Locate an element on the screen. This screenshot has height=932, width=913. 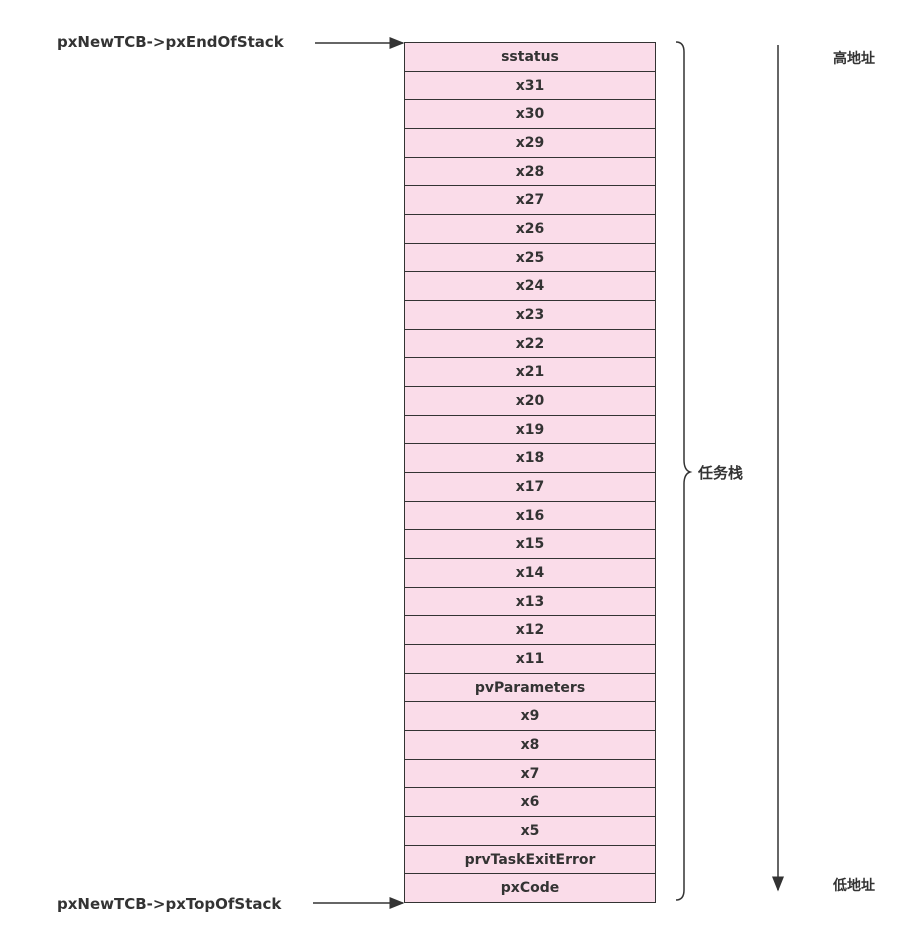
stack-cell: x6 is located at coordinates (530, 803).